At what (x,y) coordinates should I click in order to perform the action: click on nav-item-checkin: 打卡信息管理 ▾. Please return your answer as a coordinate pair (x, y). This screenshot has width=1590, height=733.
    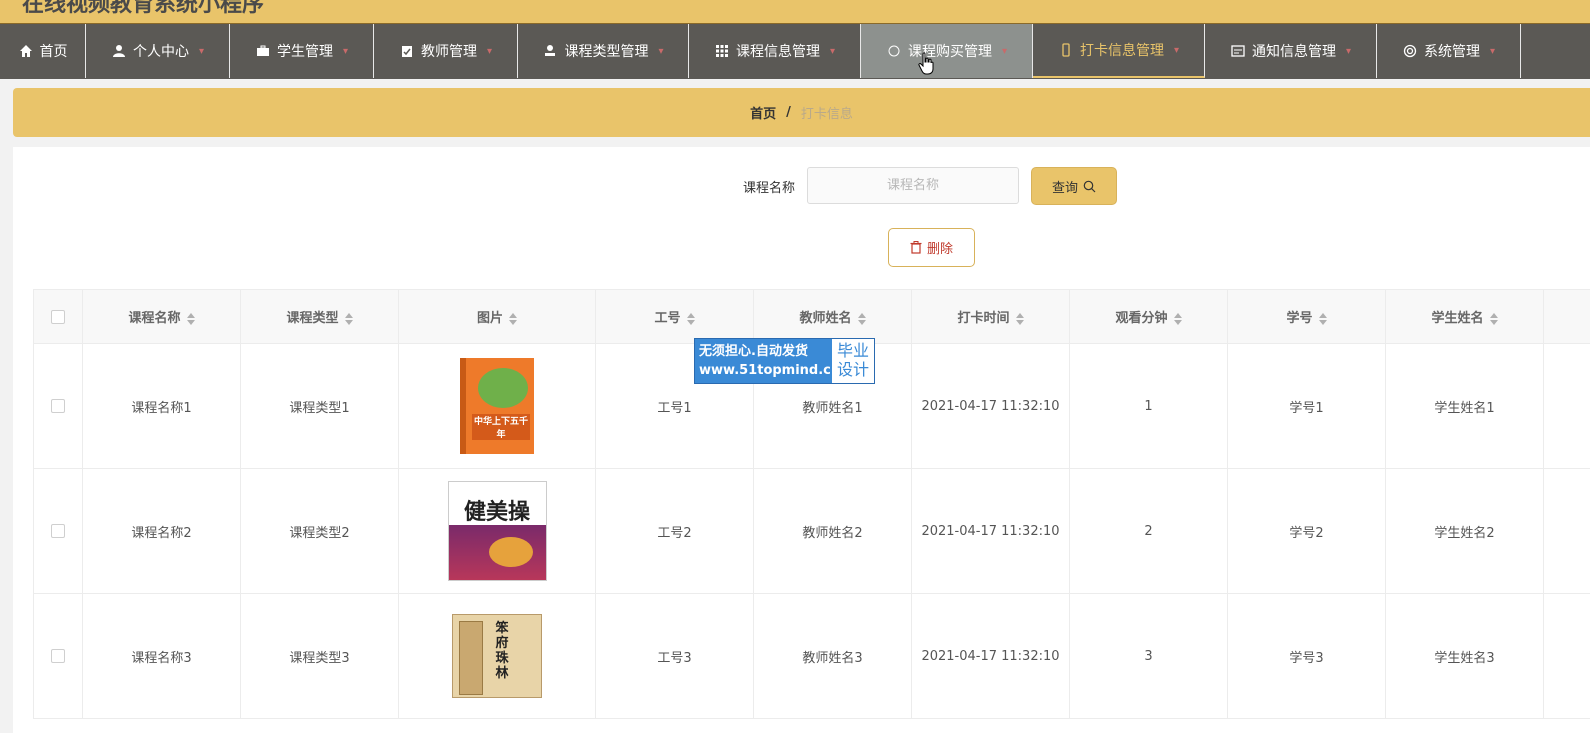
    Looking at the image, I should click on (1119, 51).